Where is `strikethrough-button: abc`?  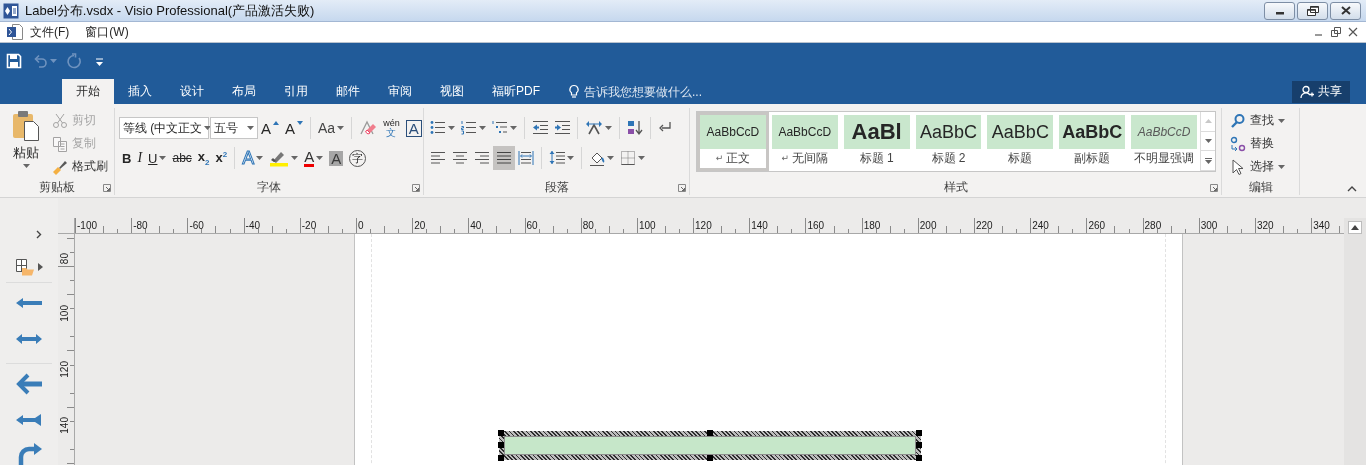
strikethrough-button: abc is located at coordinates (182, 158).